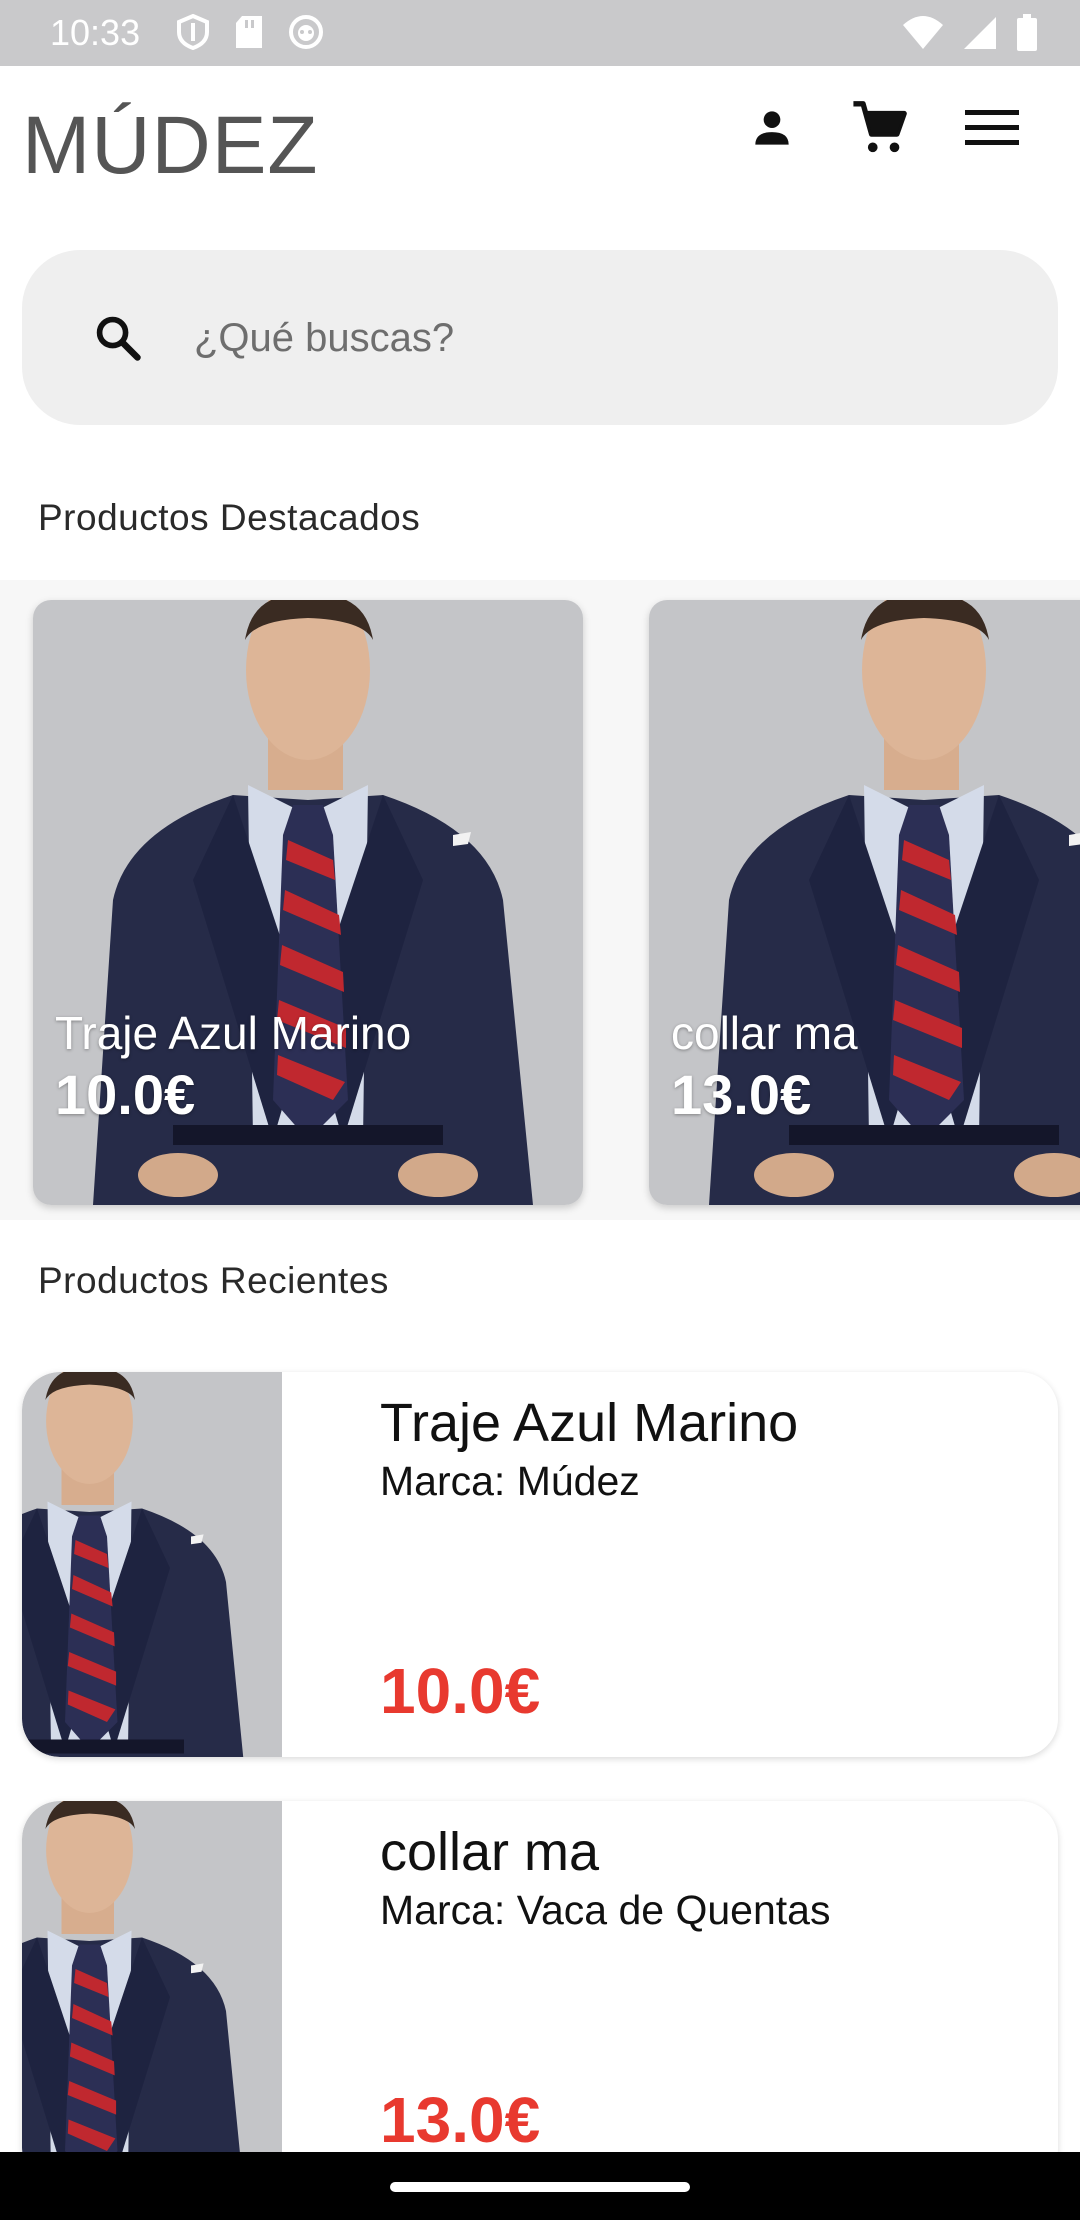  What do you see at coordinates (510, 1481) in the screenshot?
I see `recent-product-brand: Marca: Múdez` at bounding box center [510, 1481].